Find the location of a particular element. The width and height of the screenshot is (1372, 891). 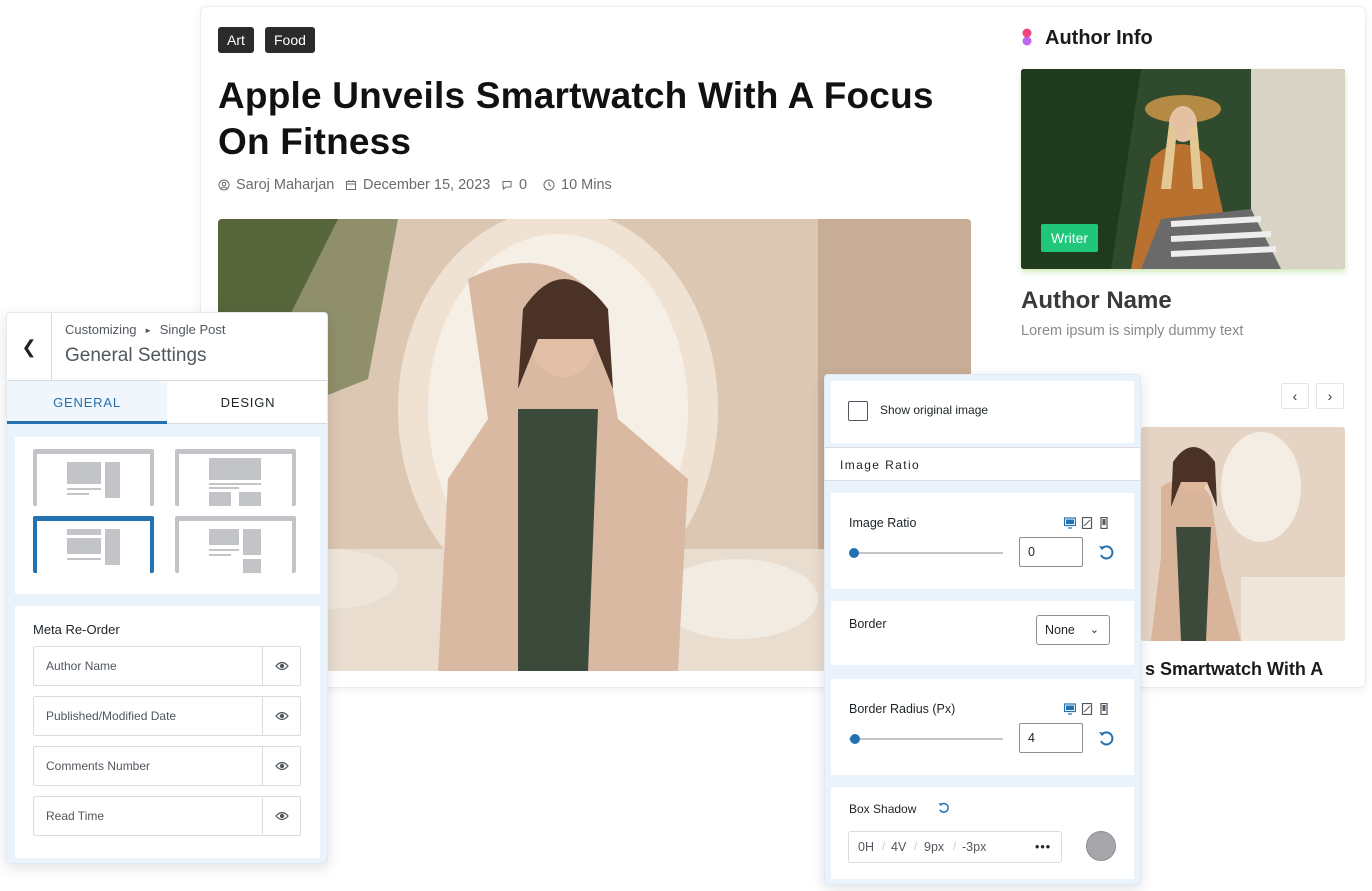

read-time-meta: 10 Mins is located at coordinates (586, 185).